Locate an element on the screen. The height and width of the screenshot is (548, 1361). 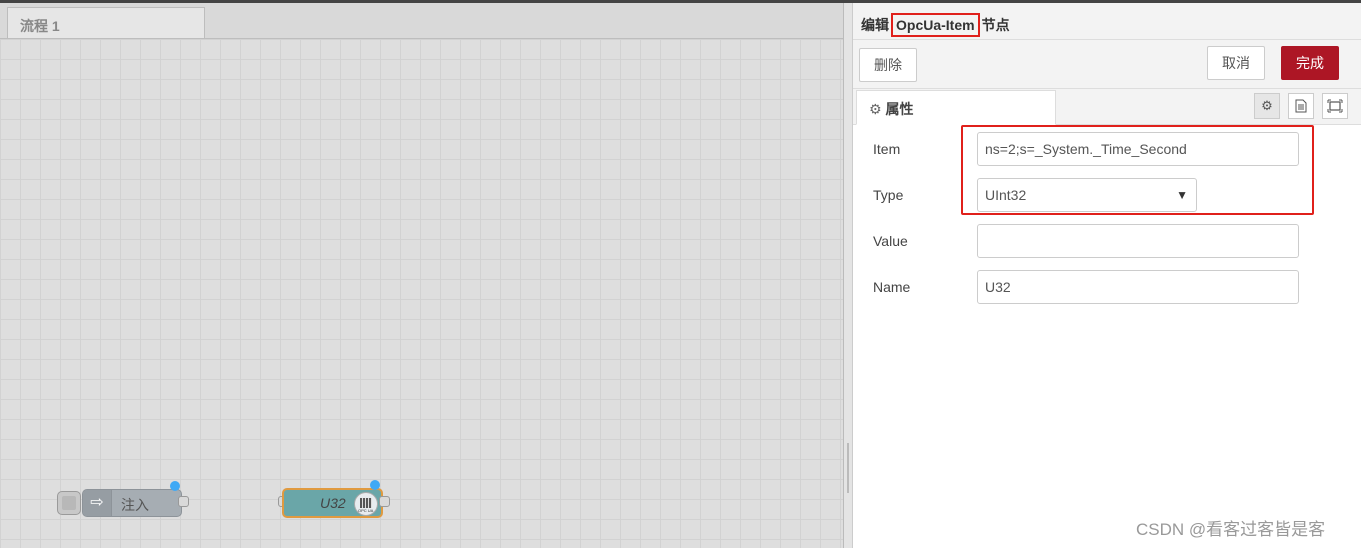
delete-button: 删除 is located at coordinates (888, 65).